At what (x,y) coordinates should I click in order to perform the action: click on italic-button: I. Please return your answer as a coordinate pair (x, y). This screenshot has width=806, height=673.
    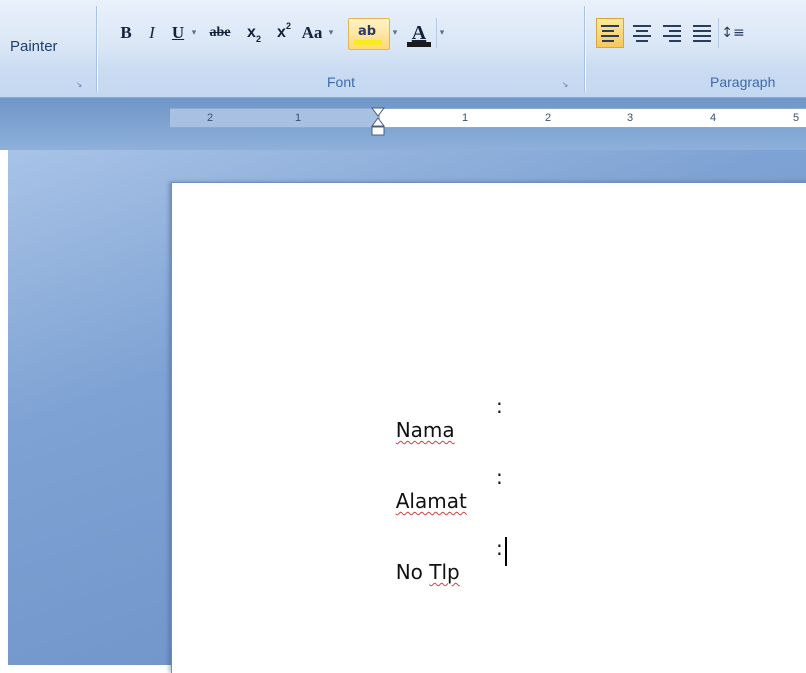
    Looking at the image, I should click on (152, 33).